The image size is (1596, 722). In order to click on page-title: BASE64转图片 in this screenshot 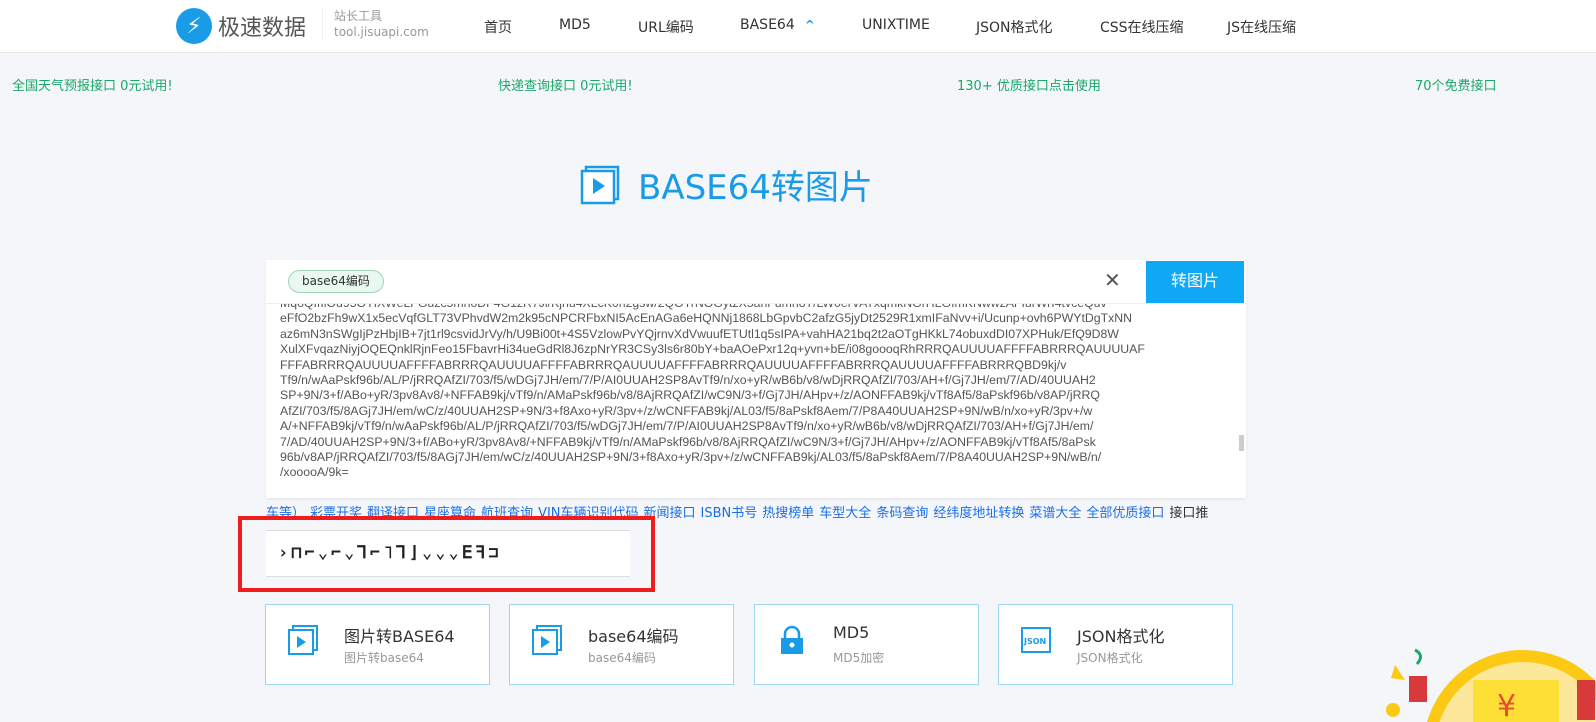, I will do `click(726, 184)`.